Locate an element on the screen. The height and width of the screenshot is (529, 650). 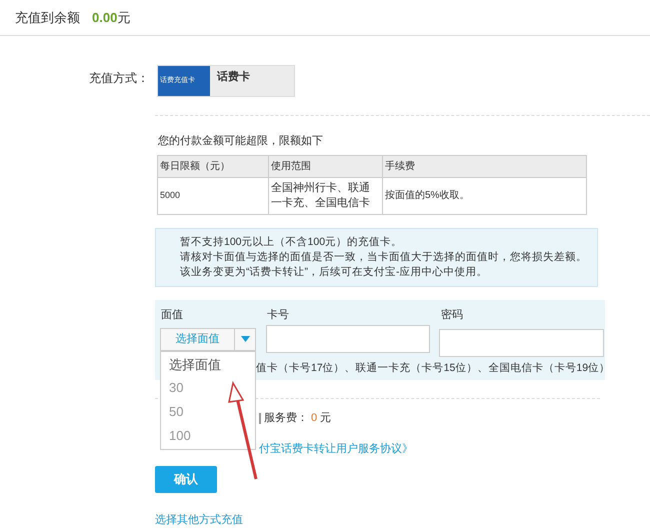
dropdown-option: 50 is located at coordinates (212, 413).